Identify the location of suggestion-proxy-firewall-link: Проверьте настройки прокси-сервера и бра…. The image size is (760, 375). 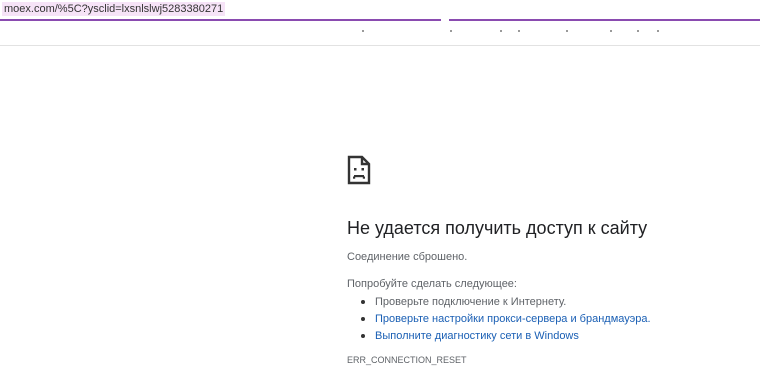
(513, 319).